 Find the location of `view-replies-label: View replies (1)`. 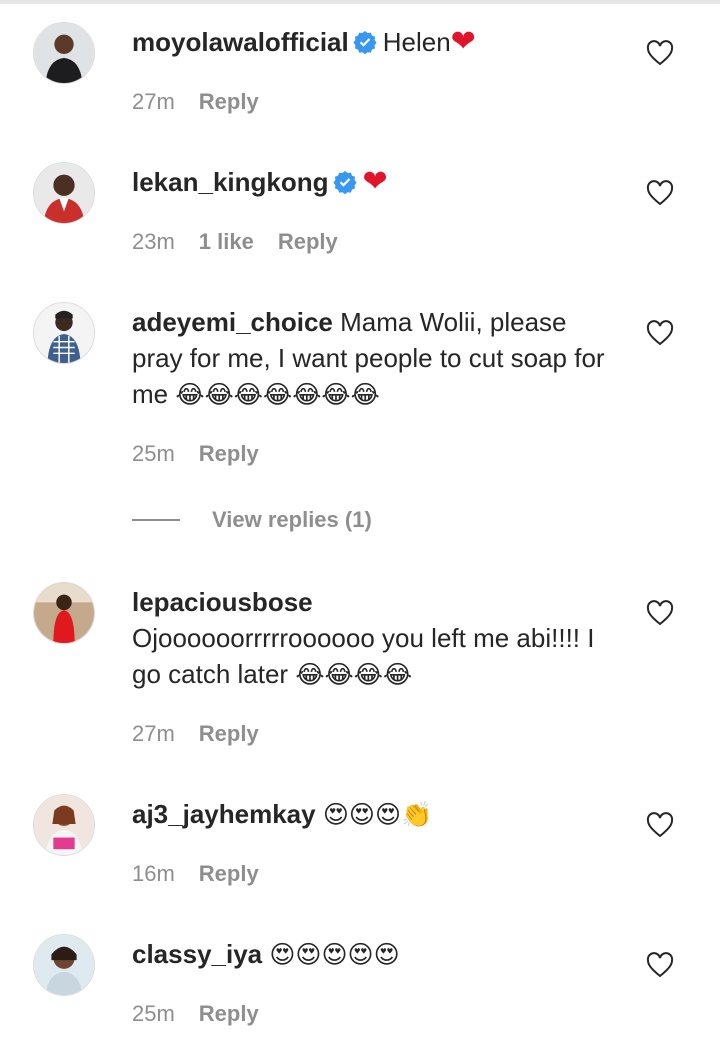

view-replies-label: View replies (1) is located at coordinates (292, 519).